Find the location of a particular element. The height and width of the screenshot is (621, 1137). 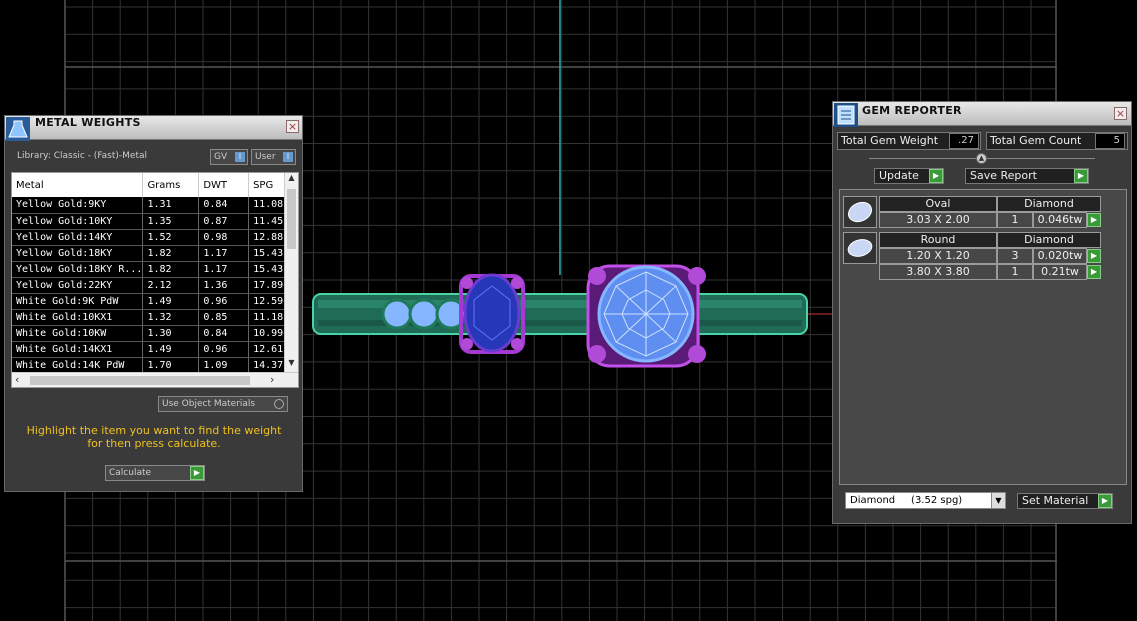

table-row: Yellow Gold:22KY 2.12 1.36 17.89 is located at coordinates (155, 285).